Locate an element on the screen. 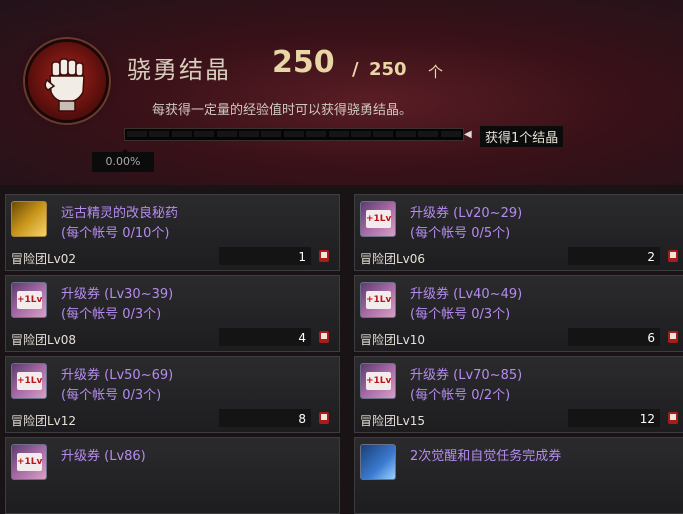 Image resolution: width=683 pixels, height=514 pixels. exchange-item-card: +1Lv 升级券 (Lv86) is located at coordinates (172, 475).